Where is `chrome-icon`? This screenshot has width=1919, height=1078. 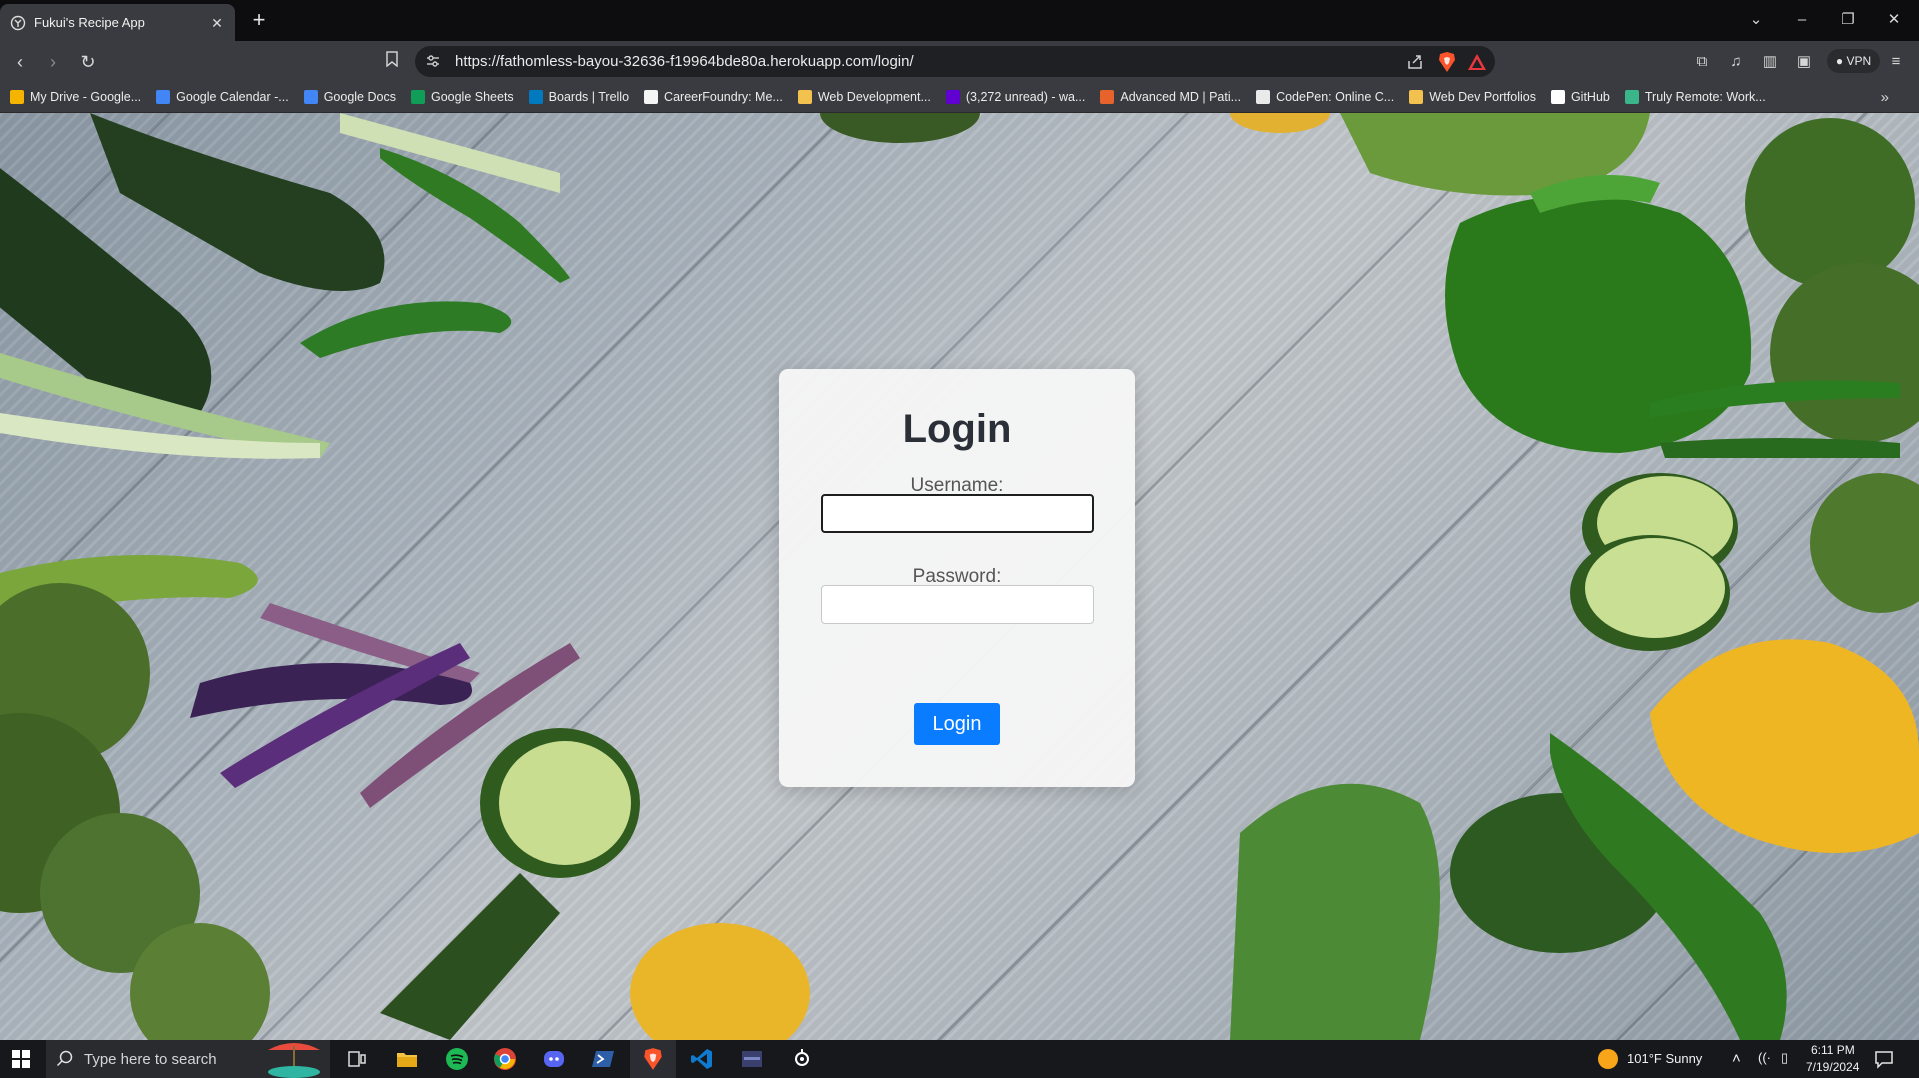
chrome-icon is located at coordinates (505, 1059).